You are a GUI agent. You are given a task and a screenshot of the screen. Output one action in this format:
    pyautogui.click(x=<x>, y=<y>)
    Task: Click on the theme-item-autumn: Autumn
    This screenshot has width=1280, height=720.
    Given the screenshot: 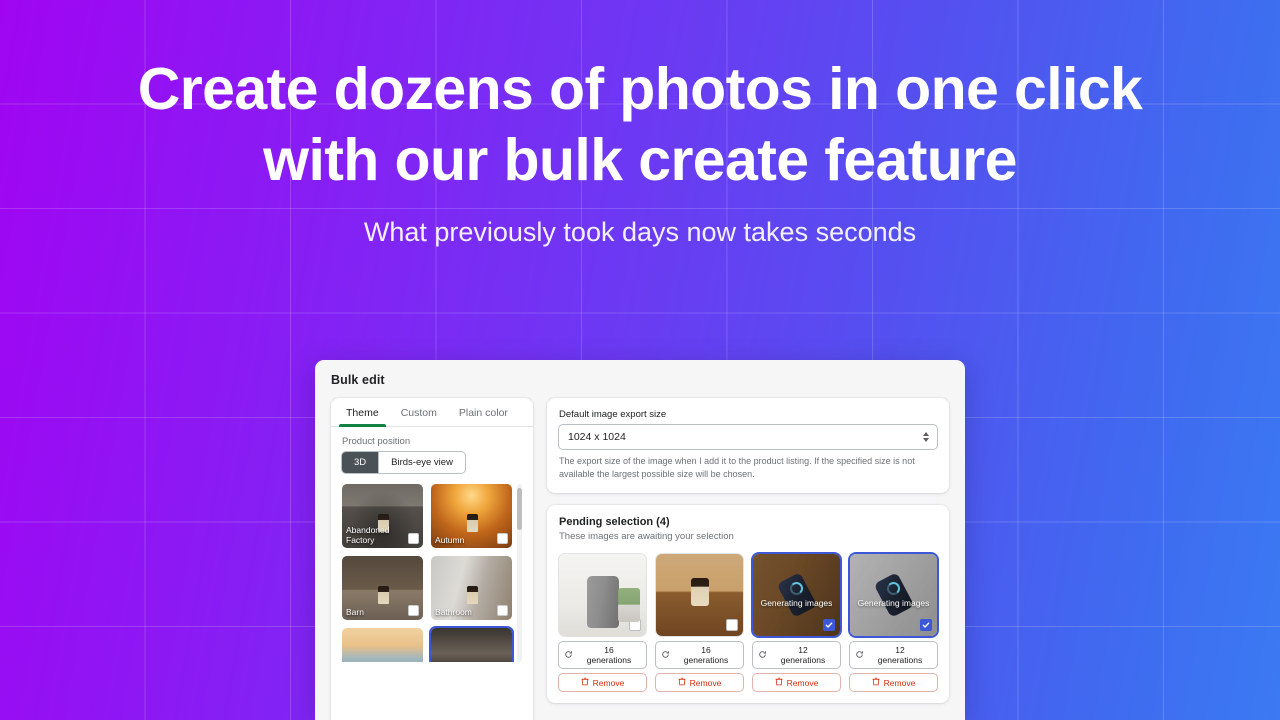 What is the action you would take?
    pyautogui.click(x=471, y=516)
    